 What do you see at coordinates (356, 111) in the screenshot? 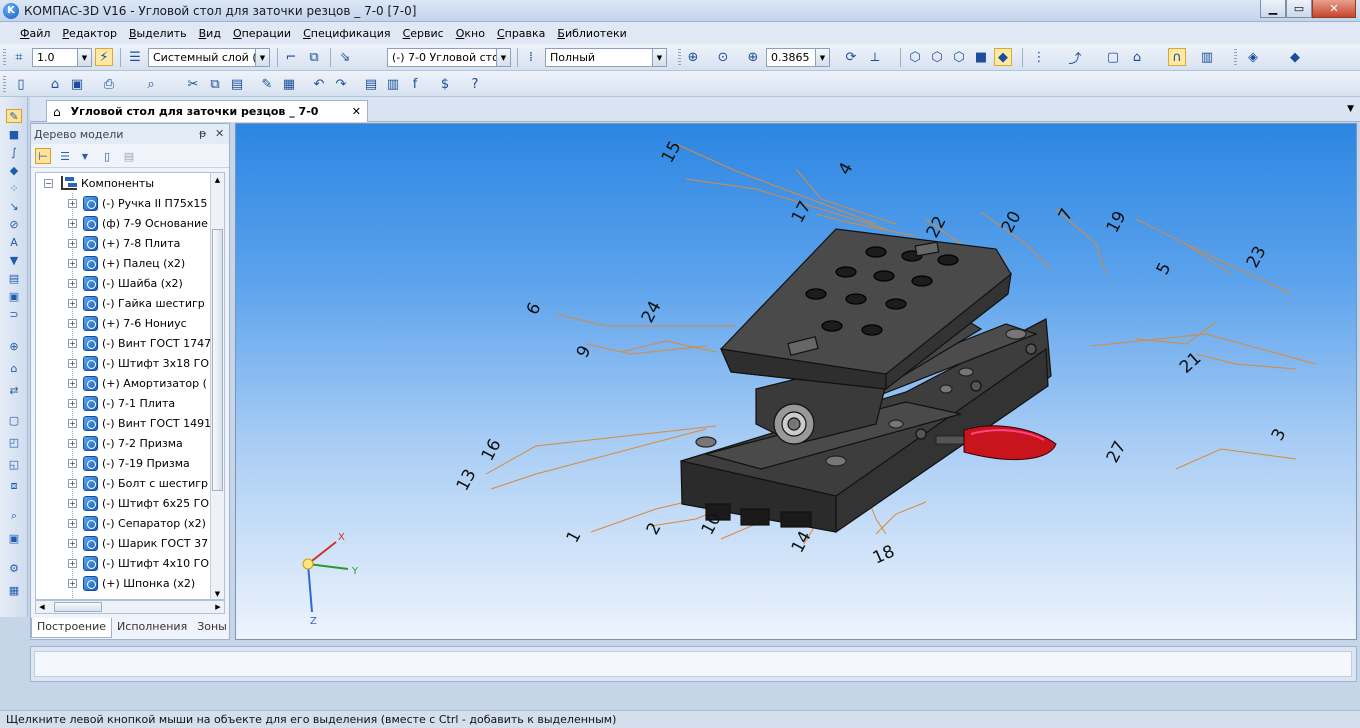
I see `close-tab-icon: ✕` at bounding box center [356, 111].